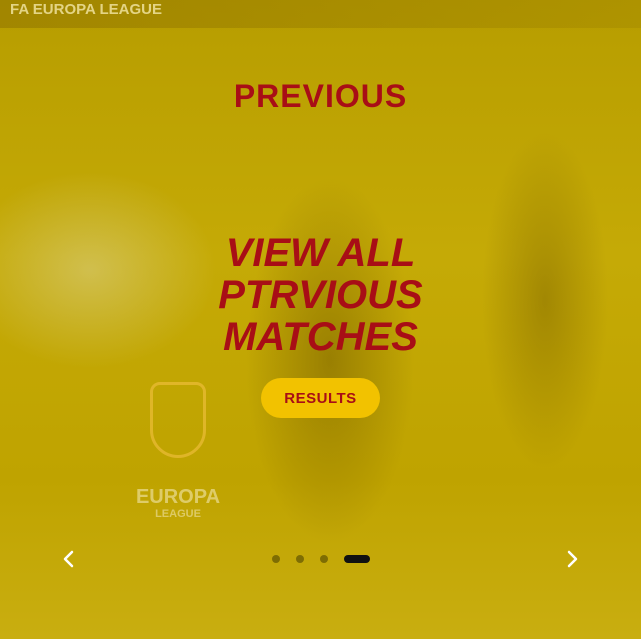 The image size is (641, 639). Describe the element at coordinates (320, 398) in the screenshot. I see `results-button: RESULTS` at that location.